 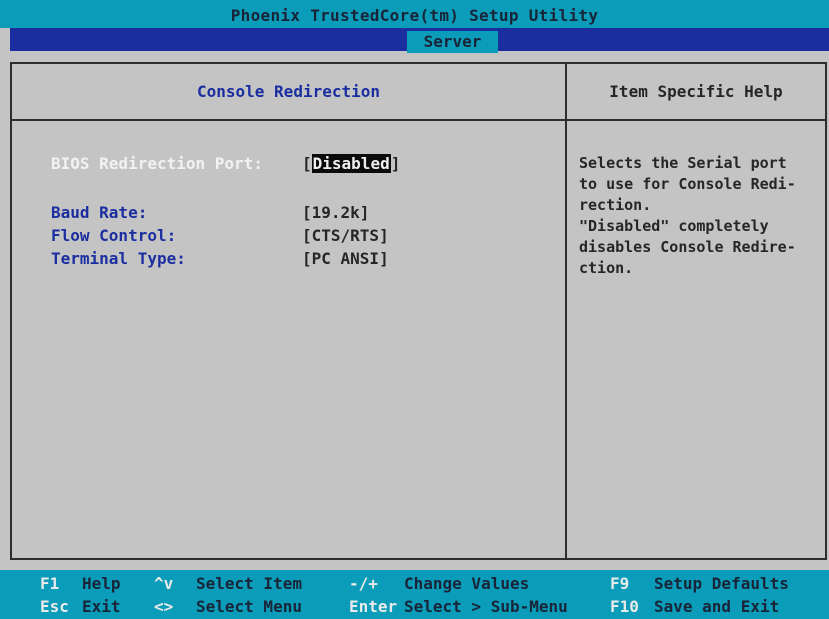 What do you see at coordinates (717, 606) in the screenshot?
I see `save-and-exit-hint: Save and Exit` at bounding box center [717, 606].